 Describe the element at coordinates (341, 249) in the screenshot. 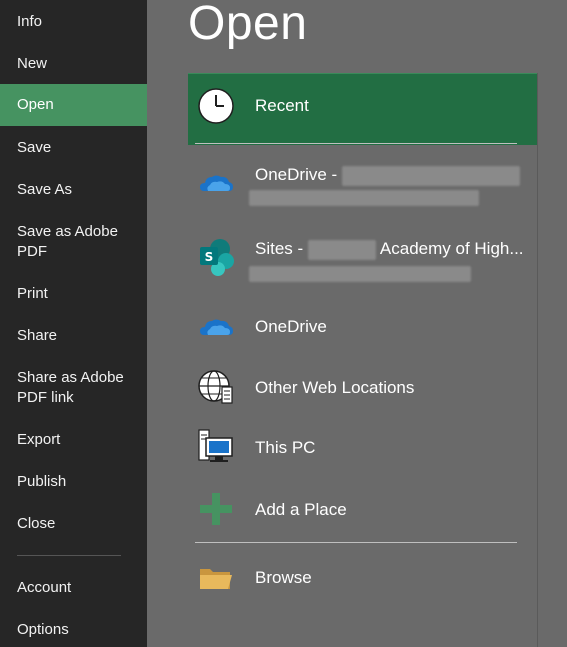

I see `redacted-school-name` at that location.